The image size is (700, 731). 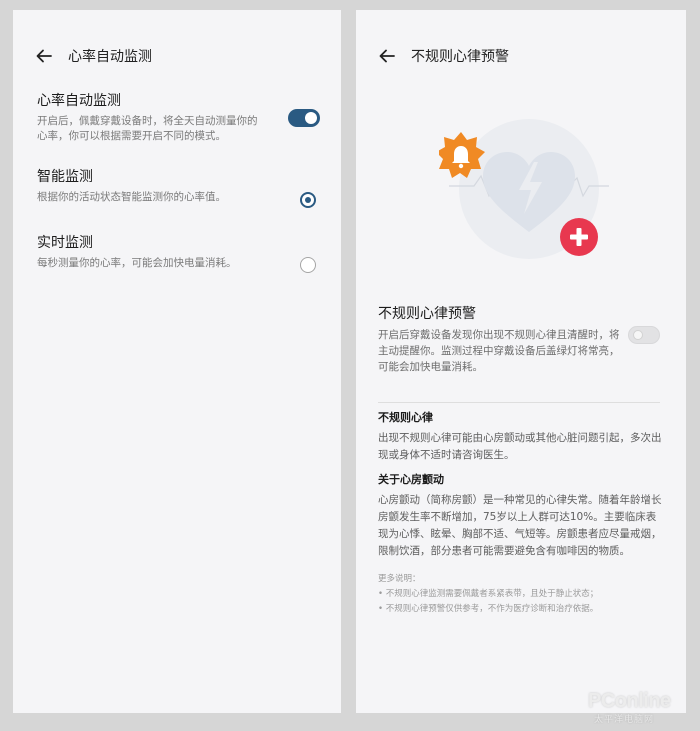 What do you see at coordinates (629, 701) in the screenshot?
I see `watermark-logo: PConline` at bounding box center [629, 701].